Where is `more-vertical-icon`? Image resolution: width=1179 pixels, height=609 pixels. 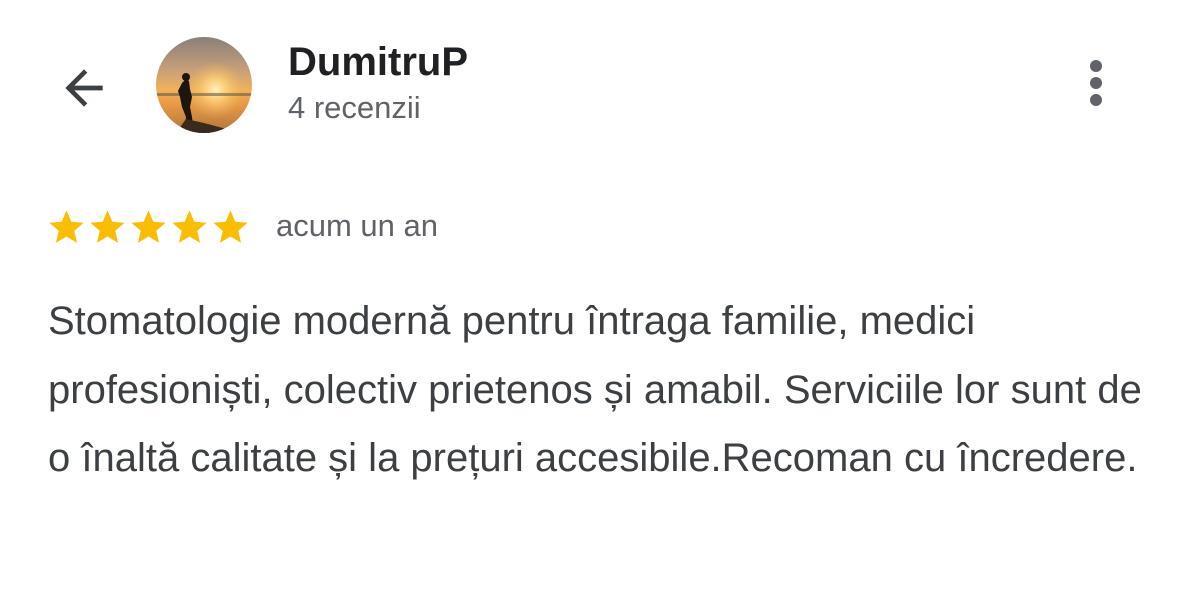 more-vertical-icon is located at coordinates (1096, 83).